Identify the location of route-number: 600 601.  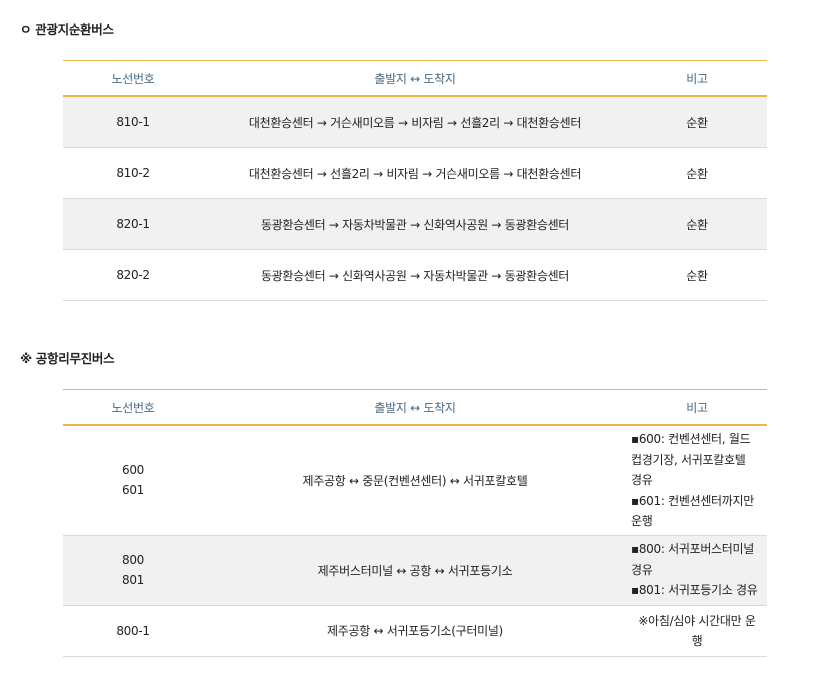
(133, 480).